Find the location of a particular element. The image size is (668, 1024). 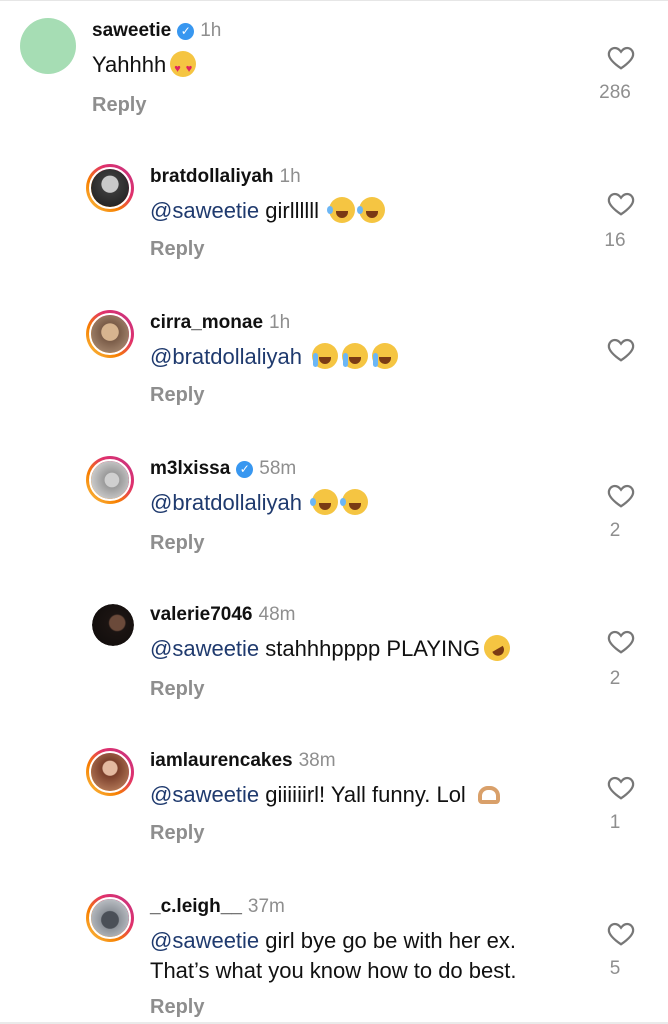

comment-reply: m3lxissa ✓ 58m @bratdollaliyah Reply 2 is located at coordinates (334, 511).